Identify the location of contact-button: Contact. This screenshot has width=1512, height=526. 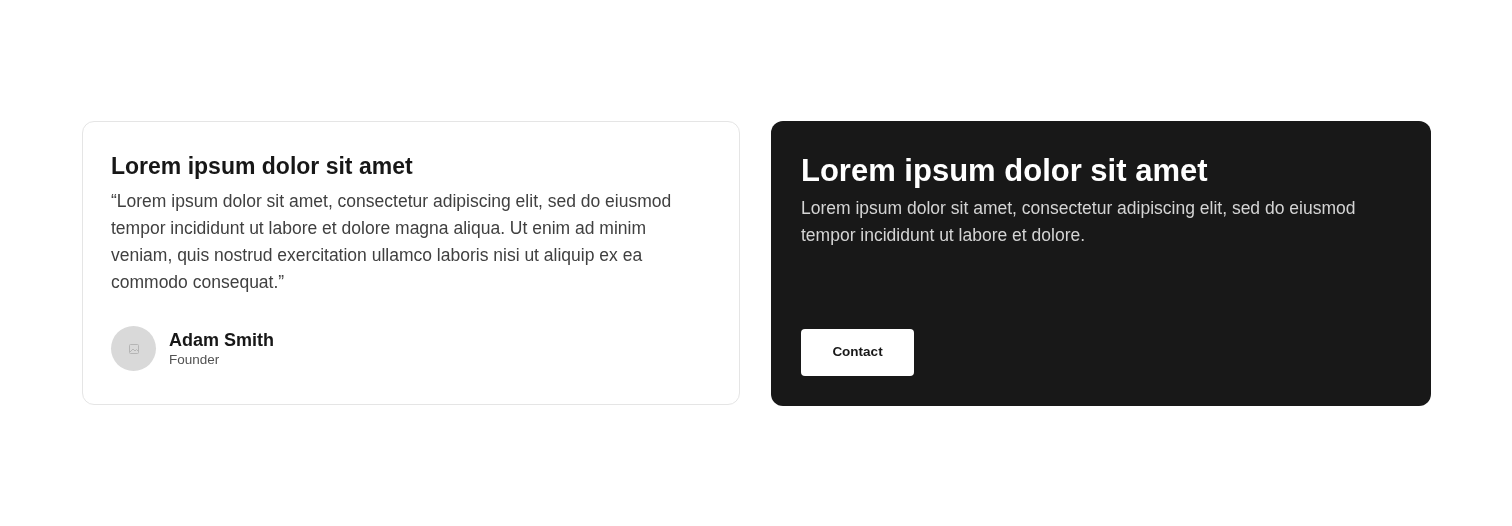
(857, 352).